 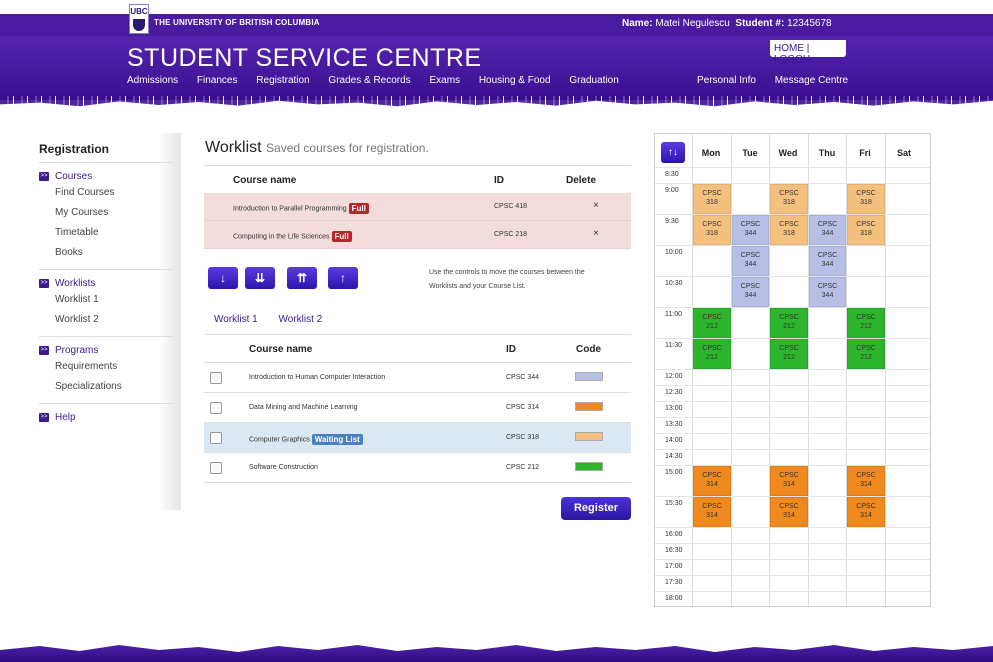 What do you see at coordinates (110, 283) in the screenshot?
I see `sidebar-item-worklists: >> Worklists` at bounding box center [110, 283].